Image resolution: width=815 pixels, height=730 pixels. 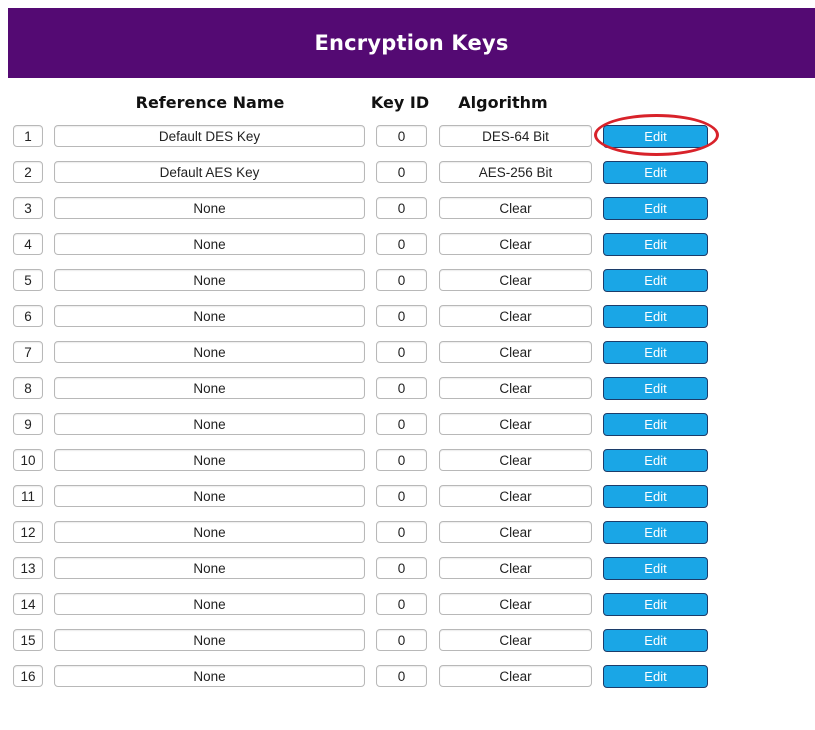 I want to click on row-number: 15, so click(x=28, y=640).